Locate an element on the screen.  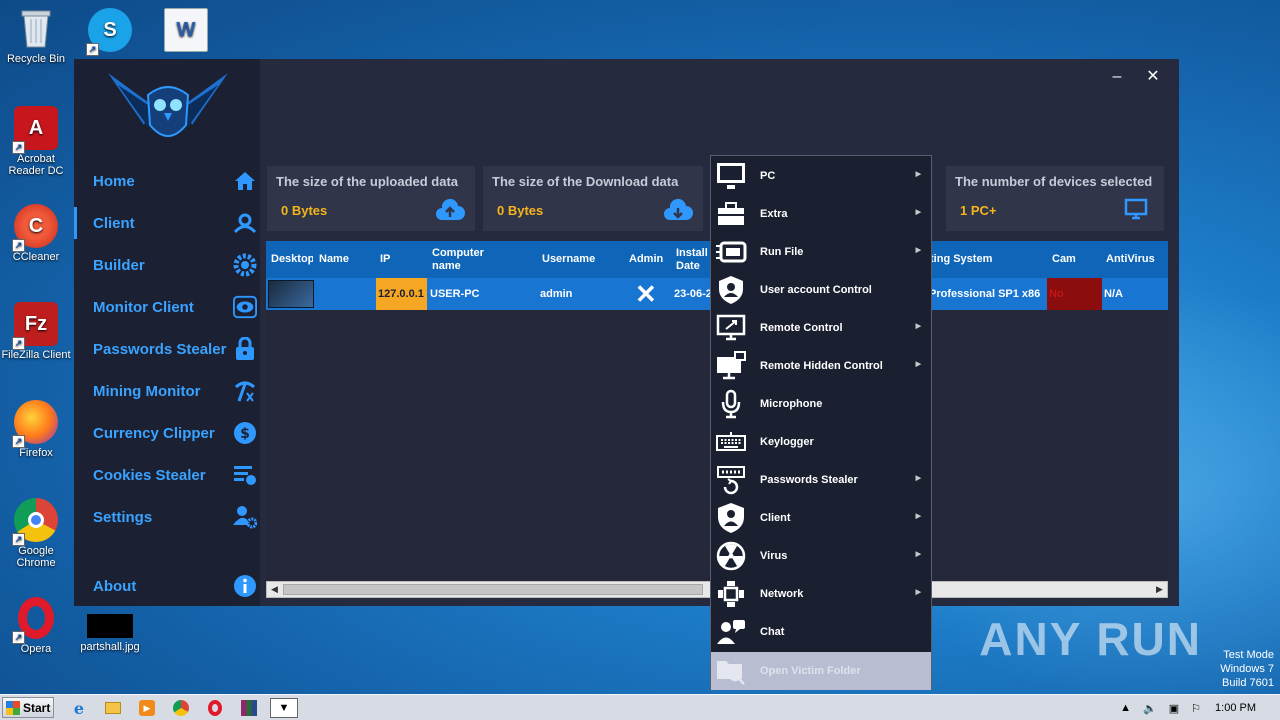
media-player-taskbar-button: ▶ is located at coordinates (147, 708).